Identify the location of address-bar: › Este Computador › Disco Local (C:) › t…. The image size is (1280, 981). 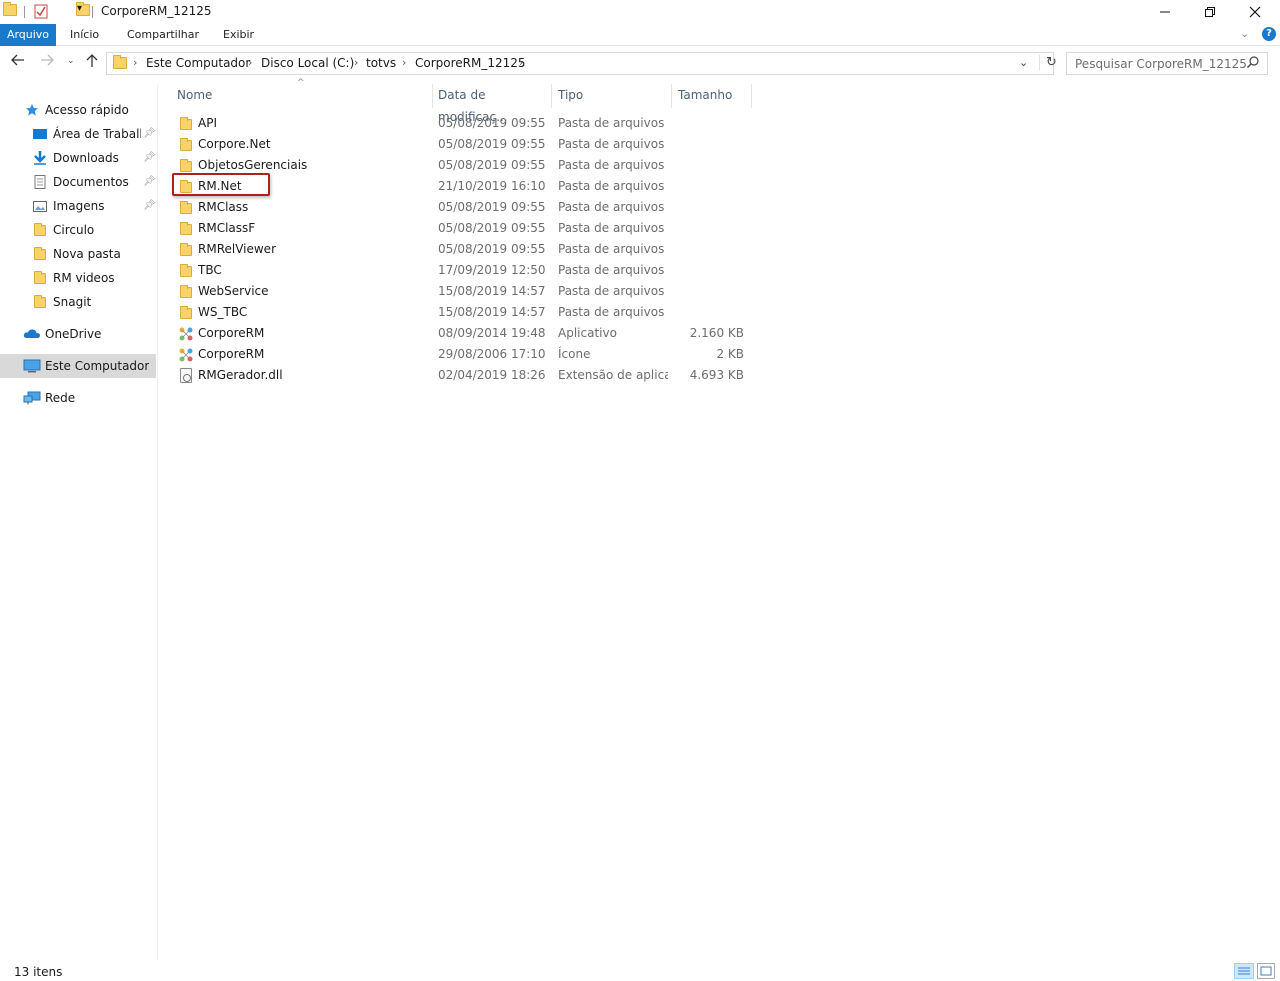
(581, 63).